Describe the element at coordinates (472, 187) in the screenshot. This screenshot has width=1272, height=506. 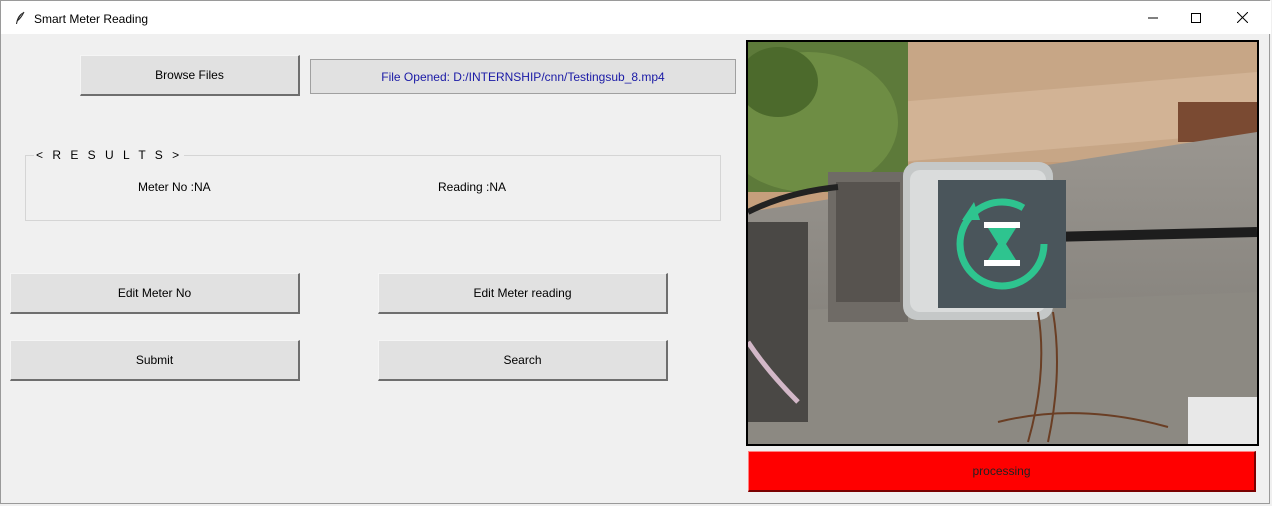
I see `reading-value: Reading :NA` at that location.